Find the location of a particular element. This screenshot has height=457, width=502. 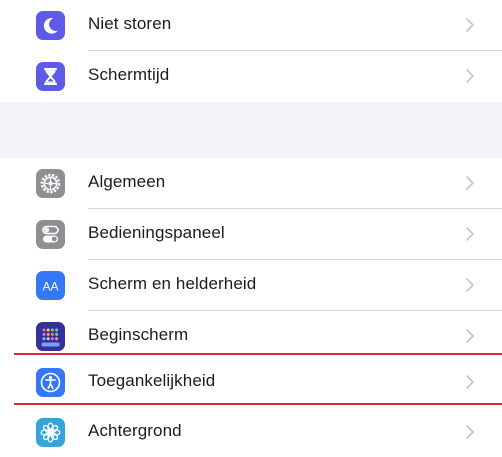

toggle-switches-icon is located at coordinates (50, 234).